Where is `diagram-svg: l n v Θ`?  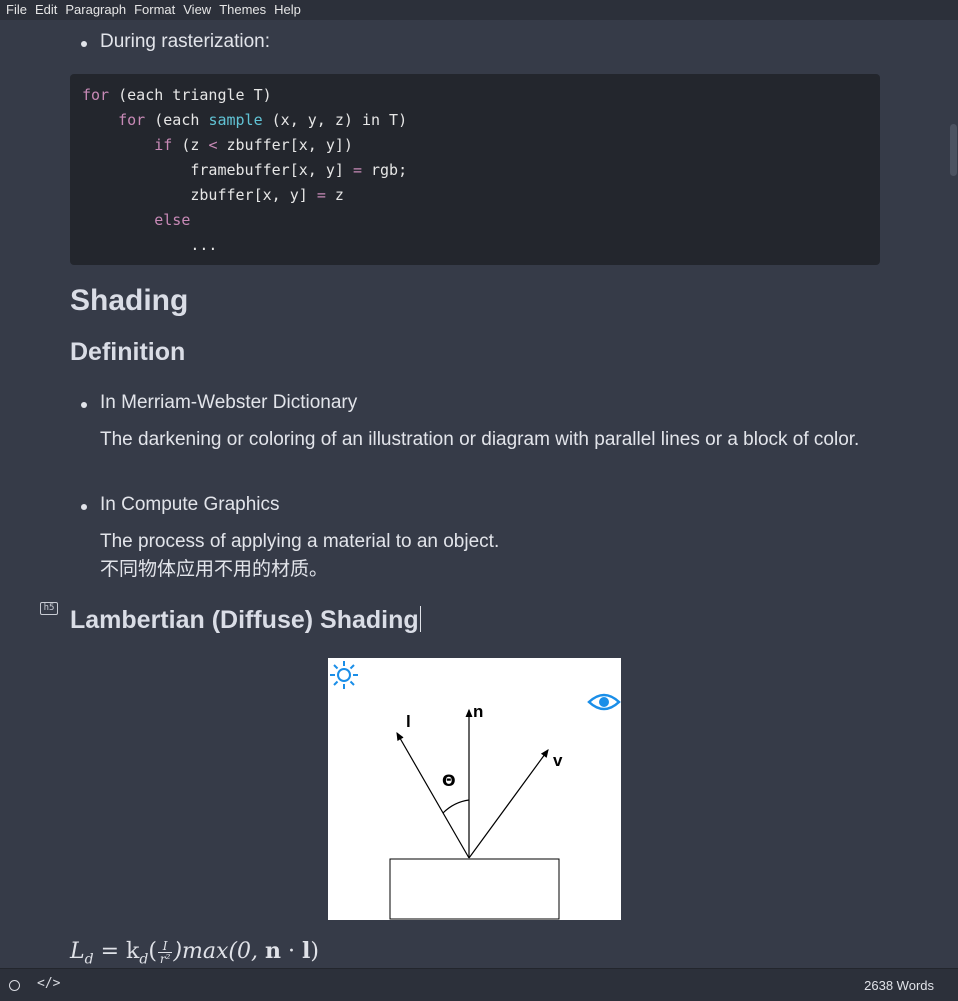
diagram-svg: l n v Θ is located at coordinates (475, 790).